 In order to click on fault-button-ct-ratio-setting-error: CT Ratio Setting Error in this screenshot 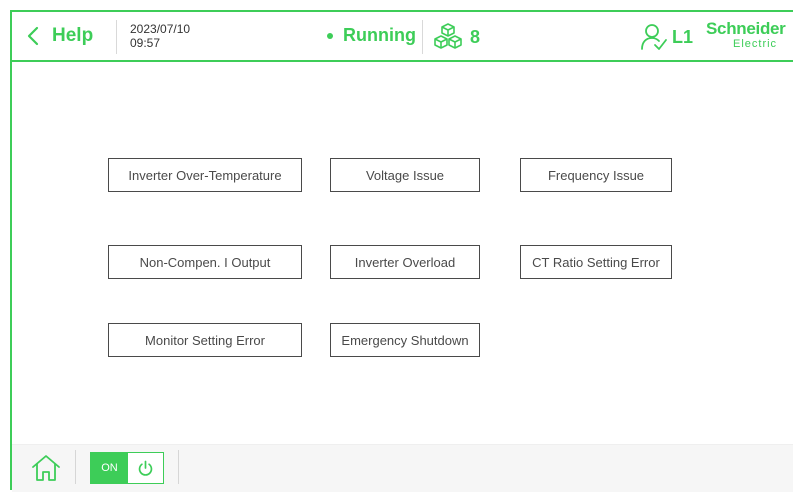, I will do `click(596, 262)`.